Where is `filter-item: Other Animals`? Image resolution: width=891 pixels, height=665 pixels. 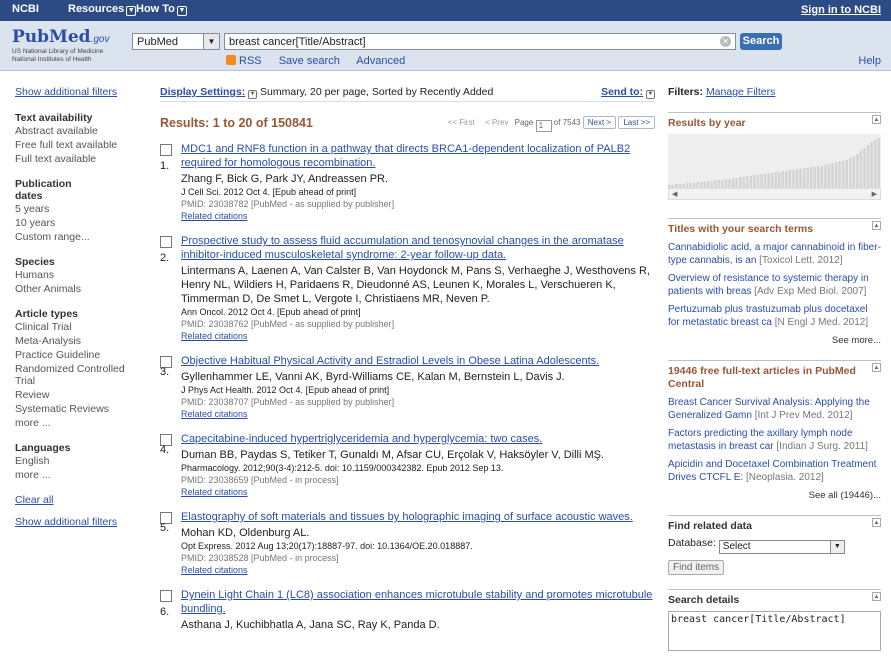
filter-item: Other Animals is located at coordinates (77, 289).